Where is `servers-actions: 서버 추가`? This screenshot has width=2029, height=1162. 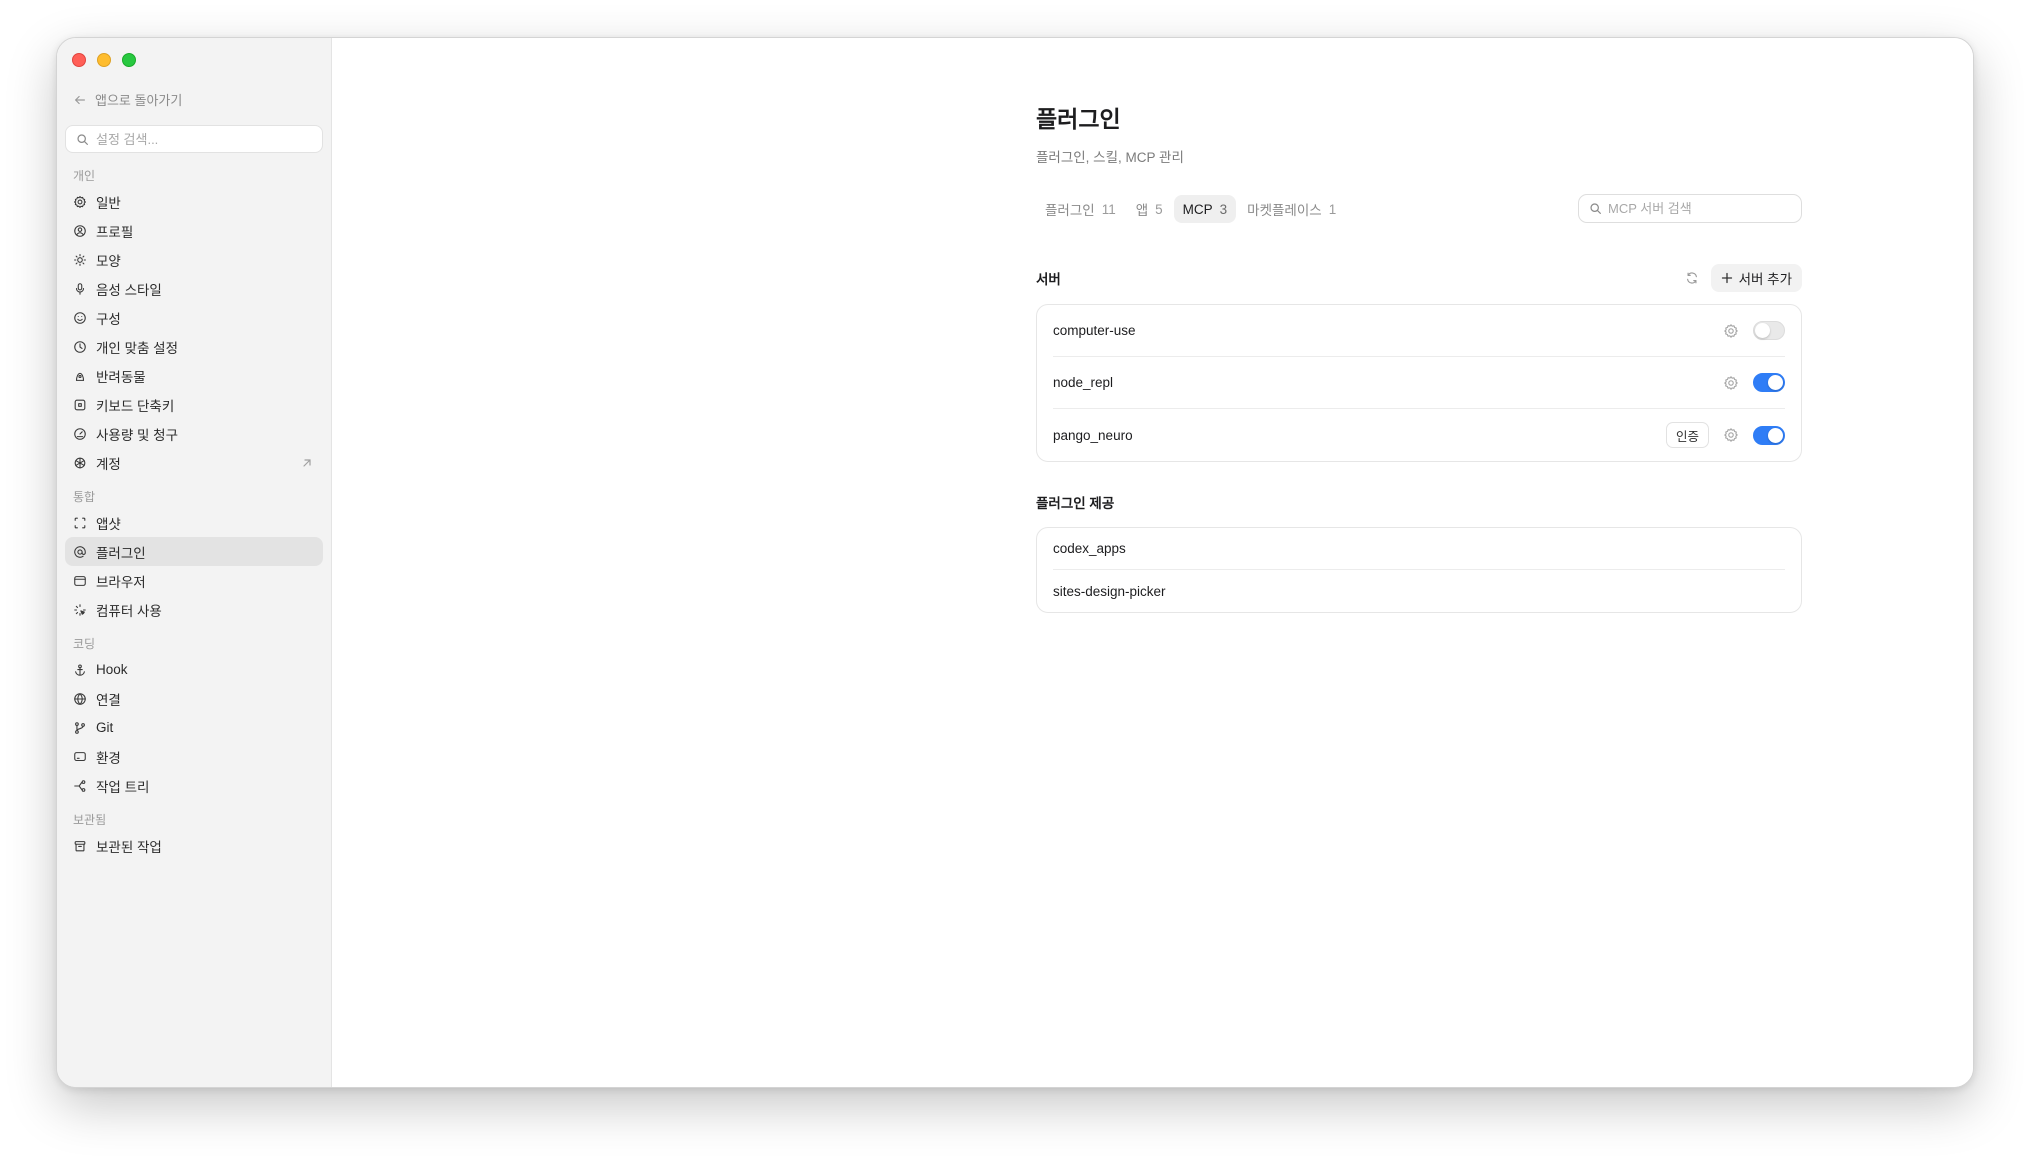
servers-actions: 서버 추가 is located at coordinates (1742, 278).